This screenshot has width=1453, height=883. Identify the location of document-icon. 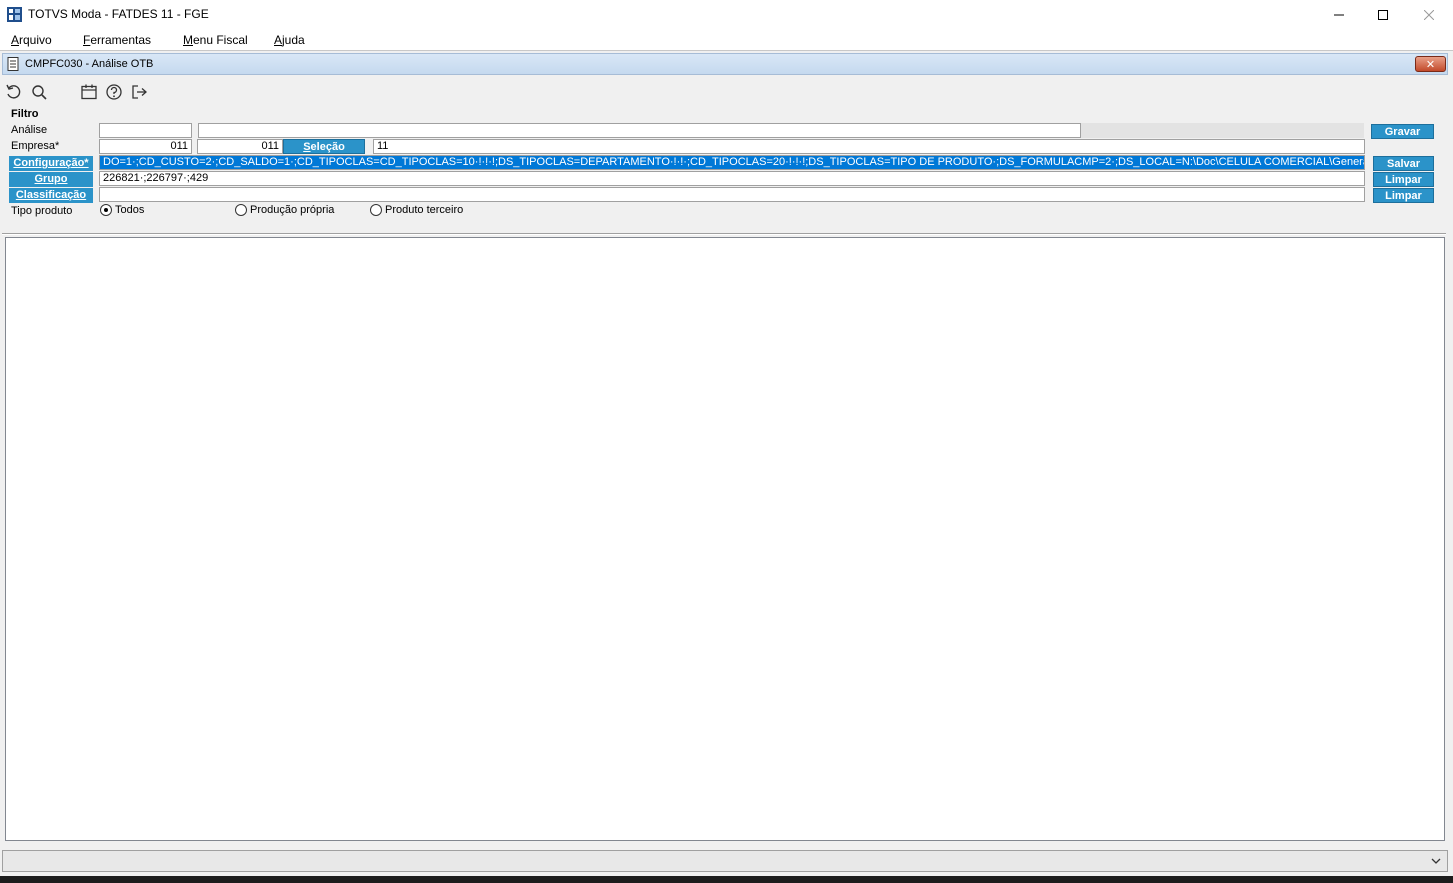
(13, 64).